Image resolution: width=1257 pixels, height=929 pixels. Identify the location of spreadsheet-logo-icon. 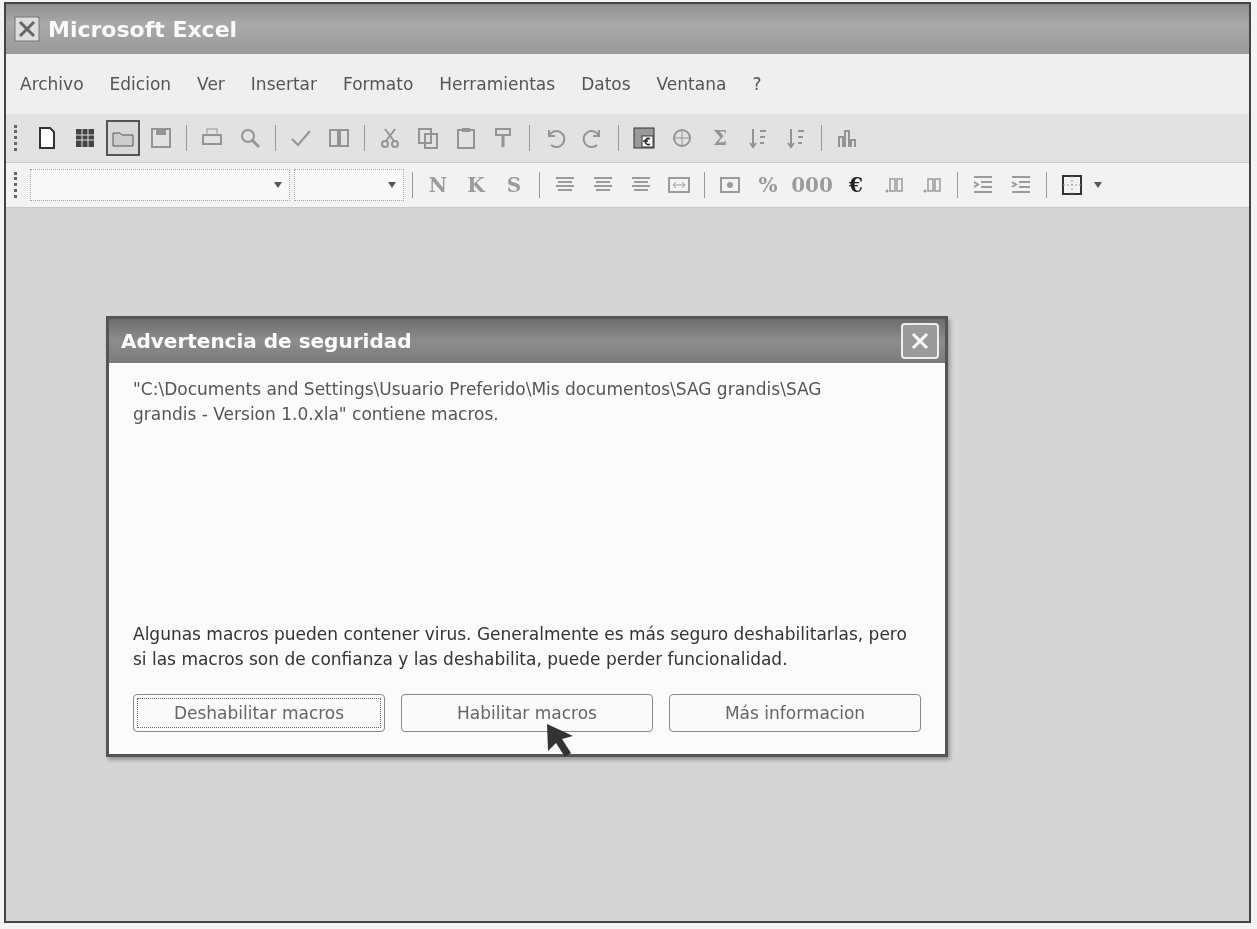
(27, 29).